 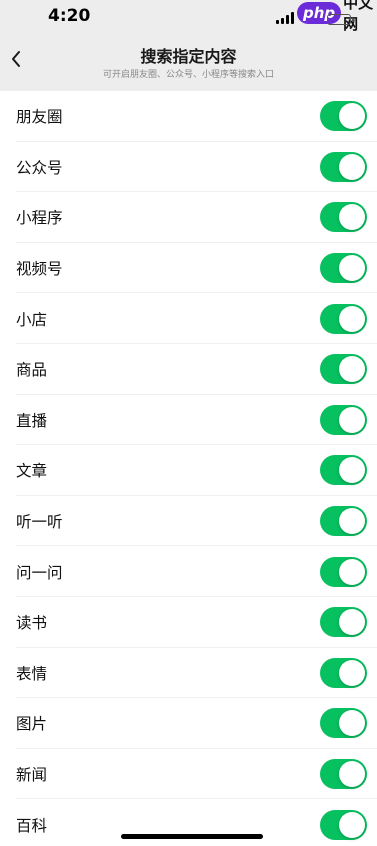 I want to click on settings-row-label: 听一听, so click(x=39, y=522).